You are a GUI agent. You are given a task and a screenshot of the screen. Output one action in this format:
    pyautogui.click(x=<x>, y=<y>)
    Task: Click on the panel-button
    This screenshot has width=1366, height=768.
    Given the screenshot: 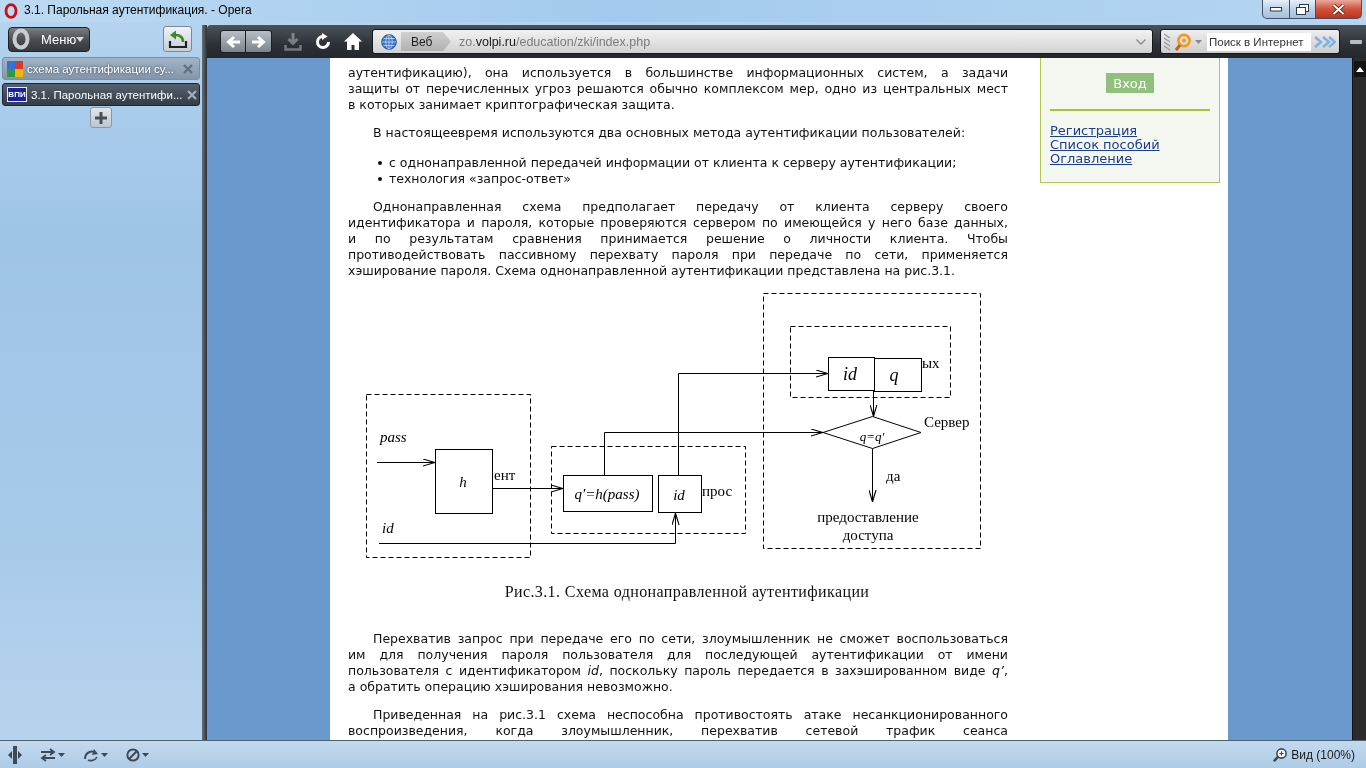 What is the action you would take?
    pyautogui.click(x=177, y=39)
    